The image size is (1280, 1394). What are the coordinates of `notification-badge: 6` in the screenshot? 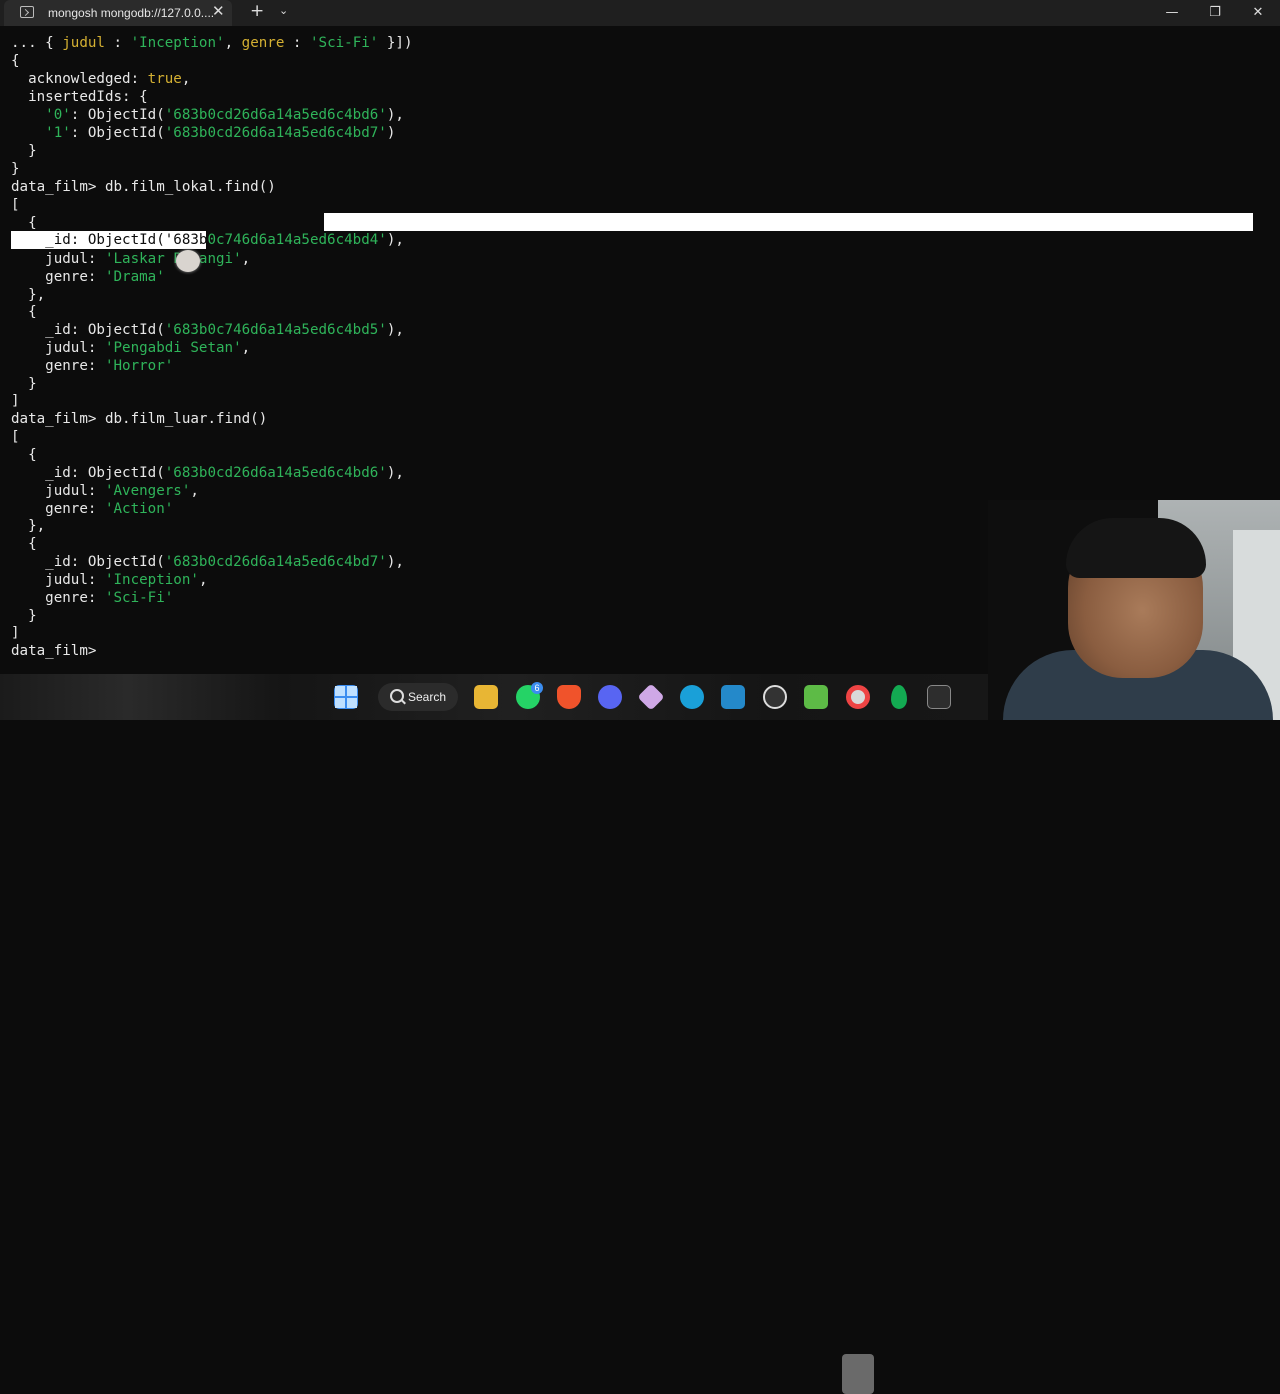 It's located at (537, 688).